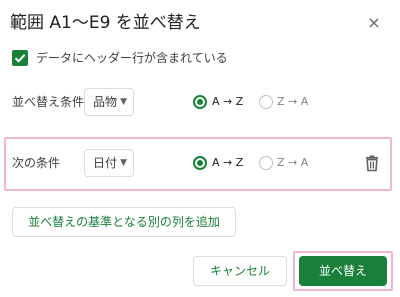 The image size is (400, 297). What do you see at coordinates (200, 163) in the screenshot?
I see `then-by-asc-radio` at bounding box center [200, 163].